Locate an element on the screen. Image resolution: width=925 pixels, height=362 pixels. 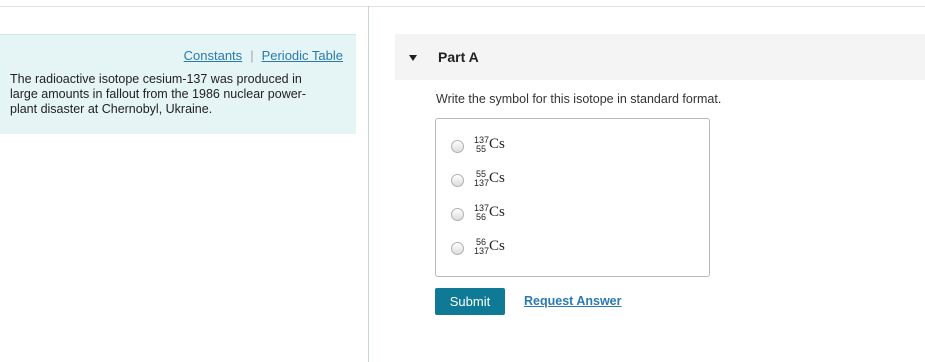
option-2: 55 137 Cs is located at coordinates (511, 180).